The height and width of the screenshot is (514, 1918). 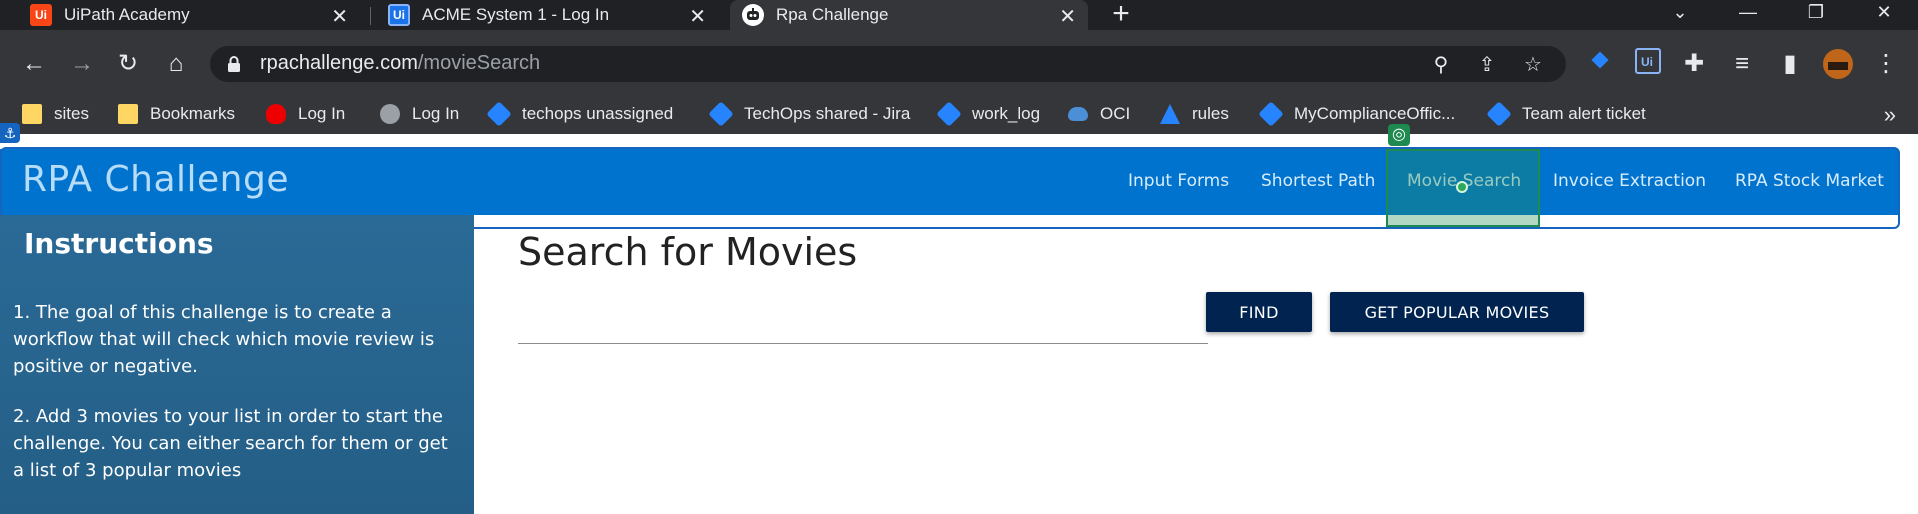 I want to click on bookmark-techops-shared: TechOps shared - Jira, so click(x=809, y=114).